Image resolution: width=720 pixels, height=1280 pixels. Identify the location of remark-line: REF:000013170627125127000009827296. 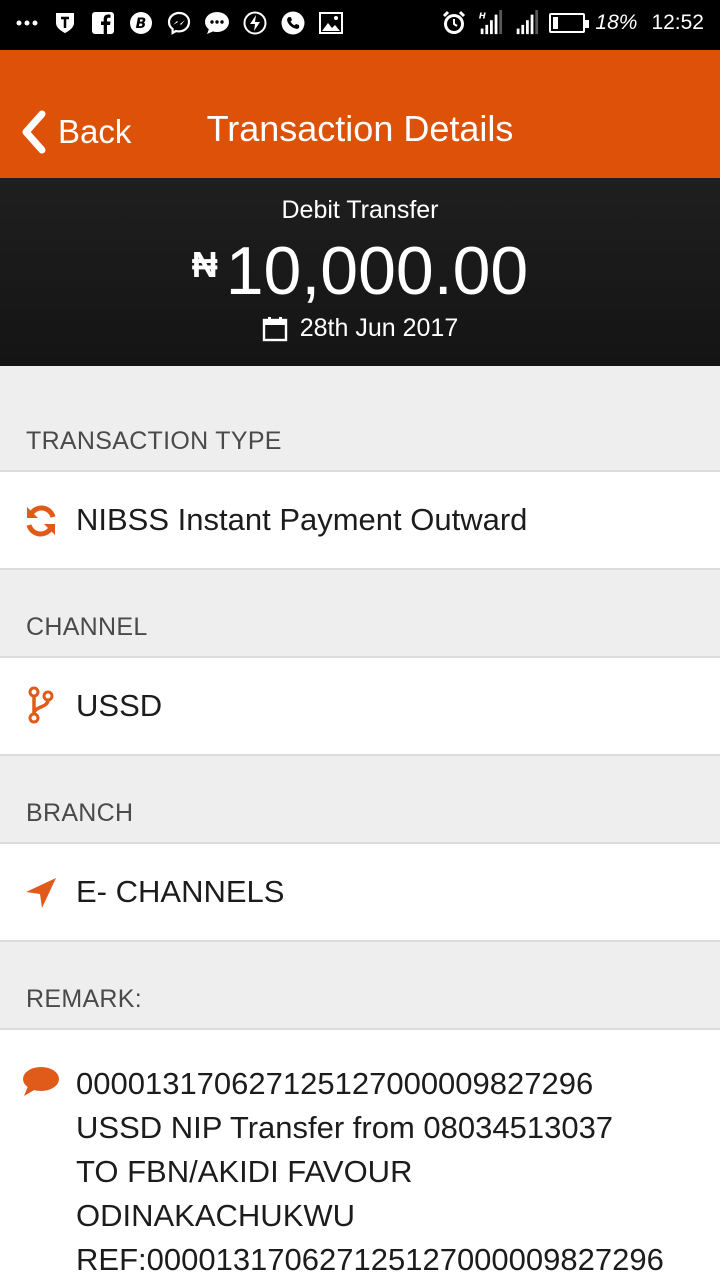
(370, 1259).